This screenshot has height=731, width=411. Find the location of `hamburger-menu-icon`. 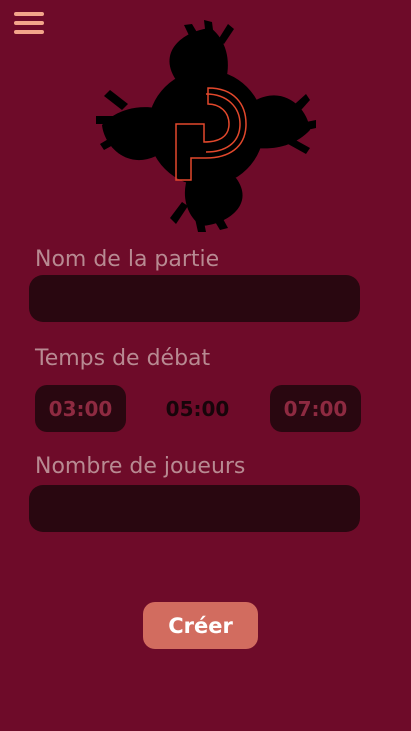

hamburger-menu-icon is located at coordinates (29, 23).